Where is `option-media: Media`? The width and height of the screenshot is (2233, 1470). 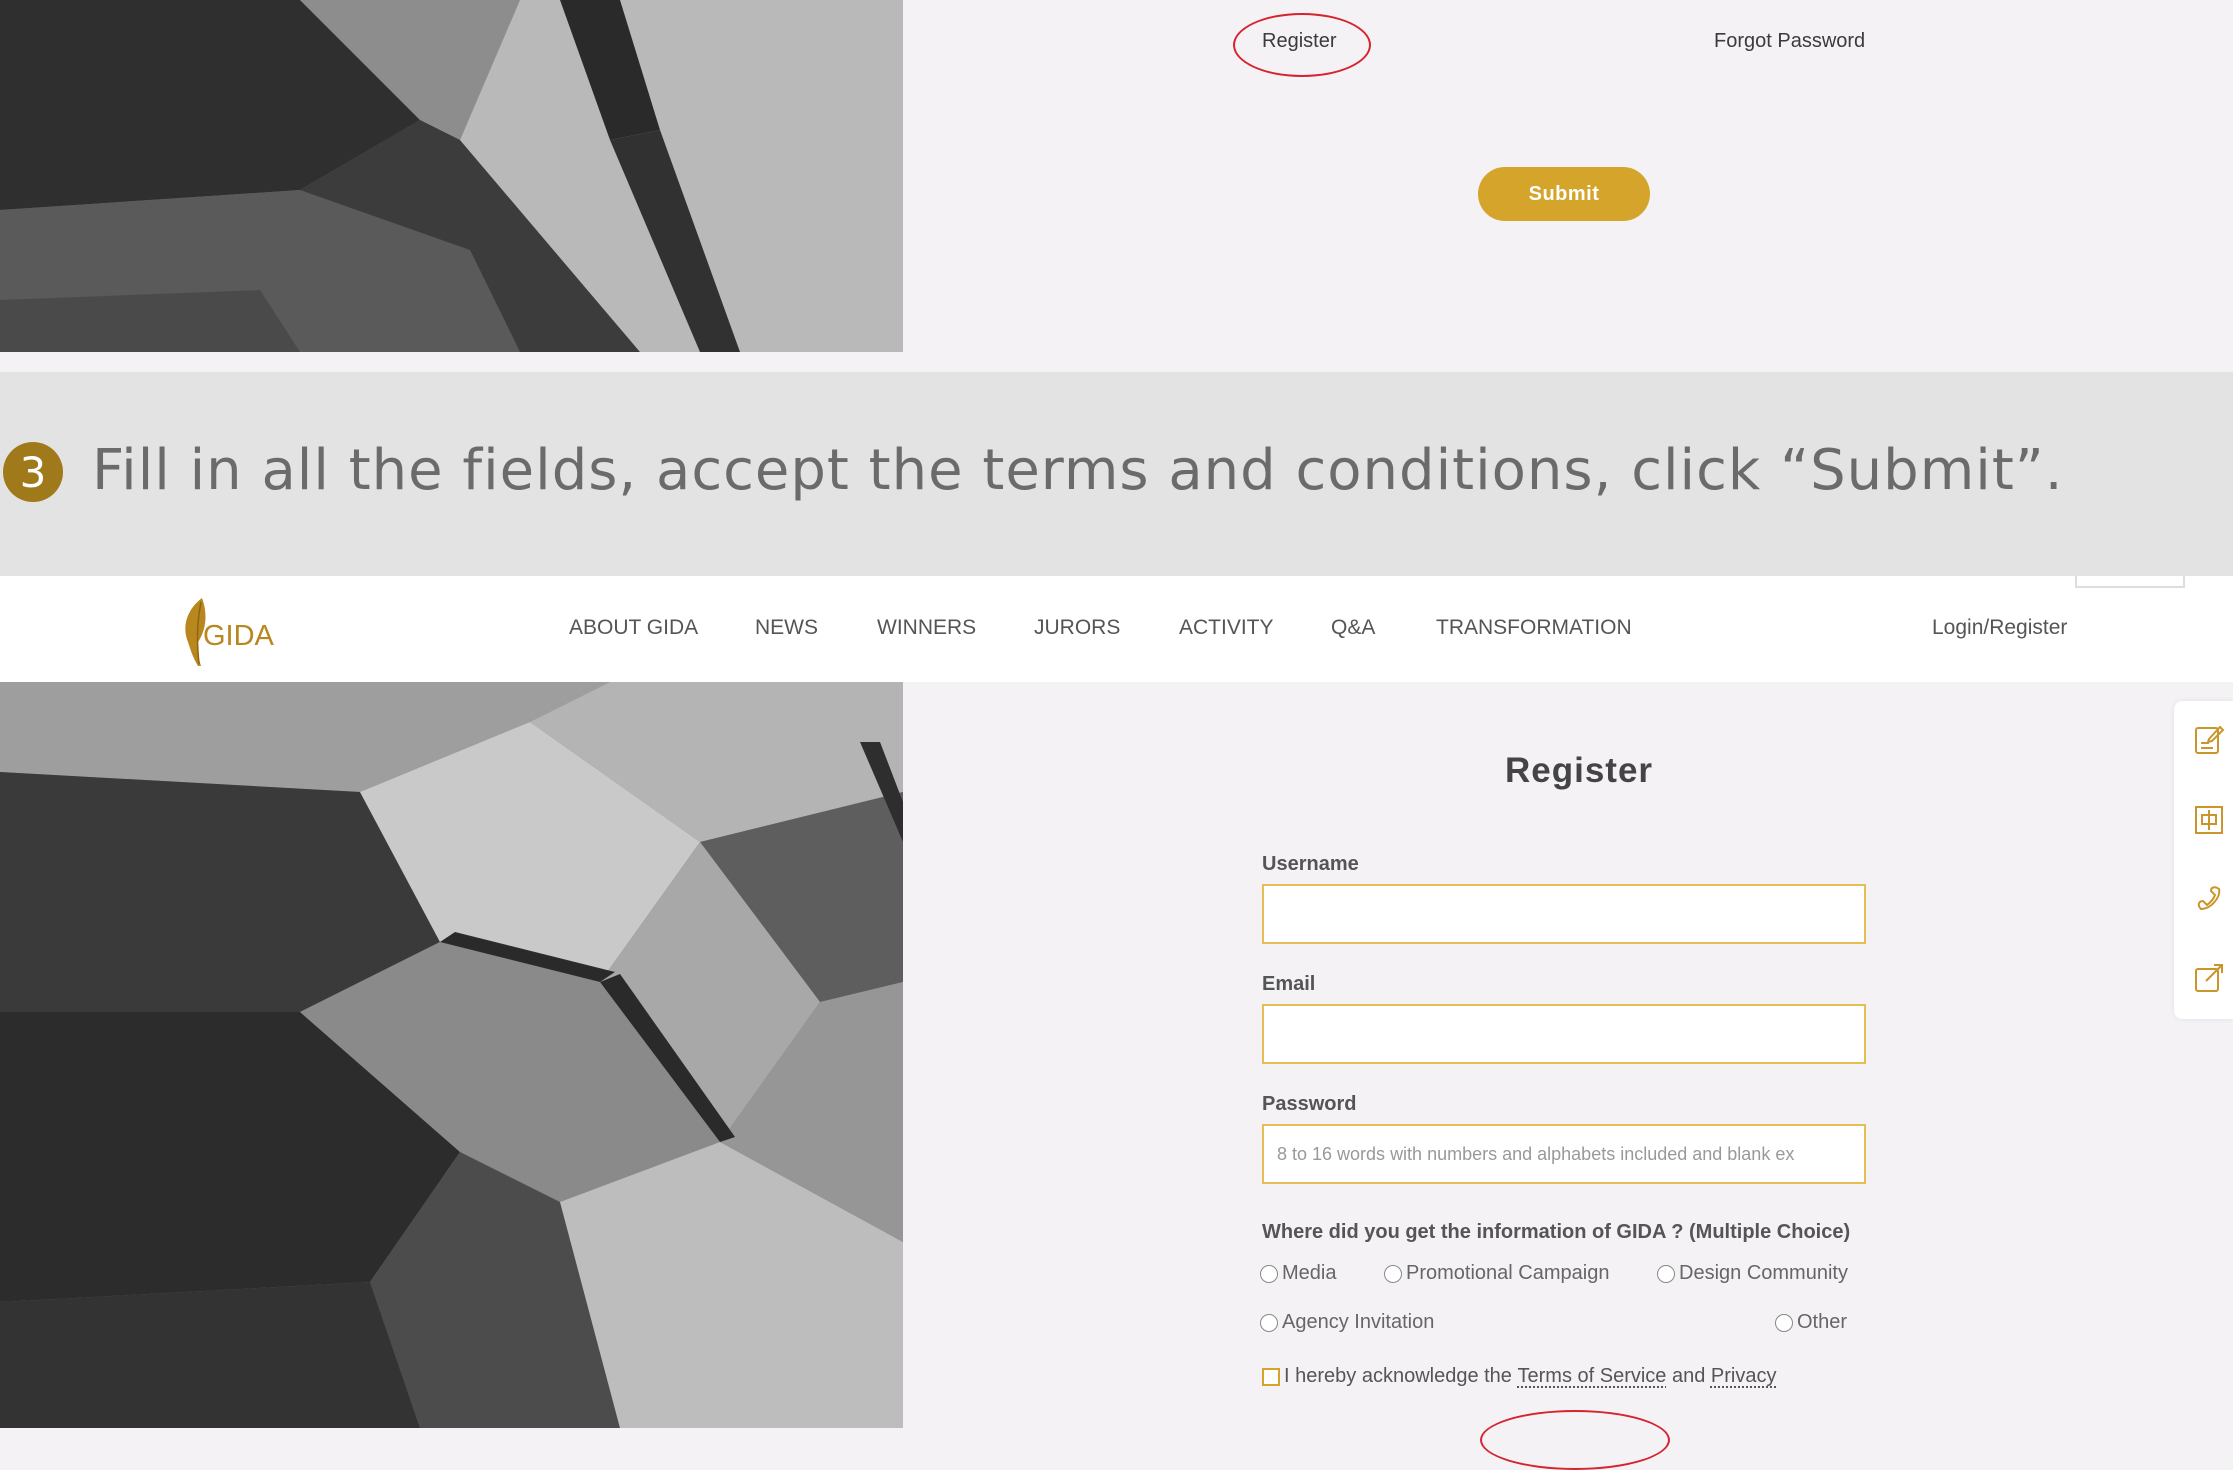 option-media: Media is located at coordinates (1298, 1273).